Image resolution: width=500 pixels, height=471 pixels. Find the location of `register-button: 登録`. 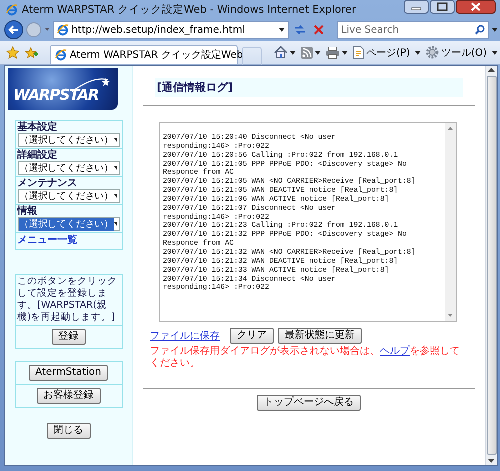

register-button: 登録 is located at coordinates (69, 337).